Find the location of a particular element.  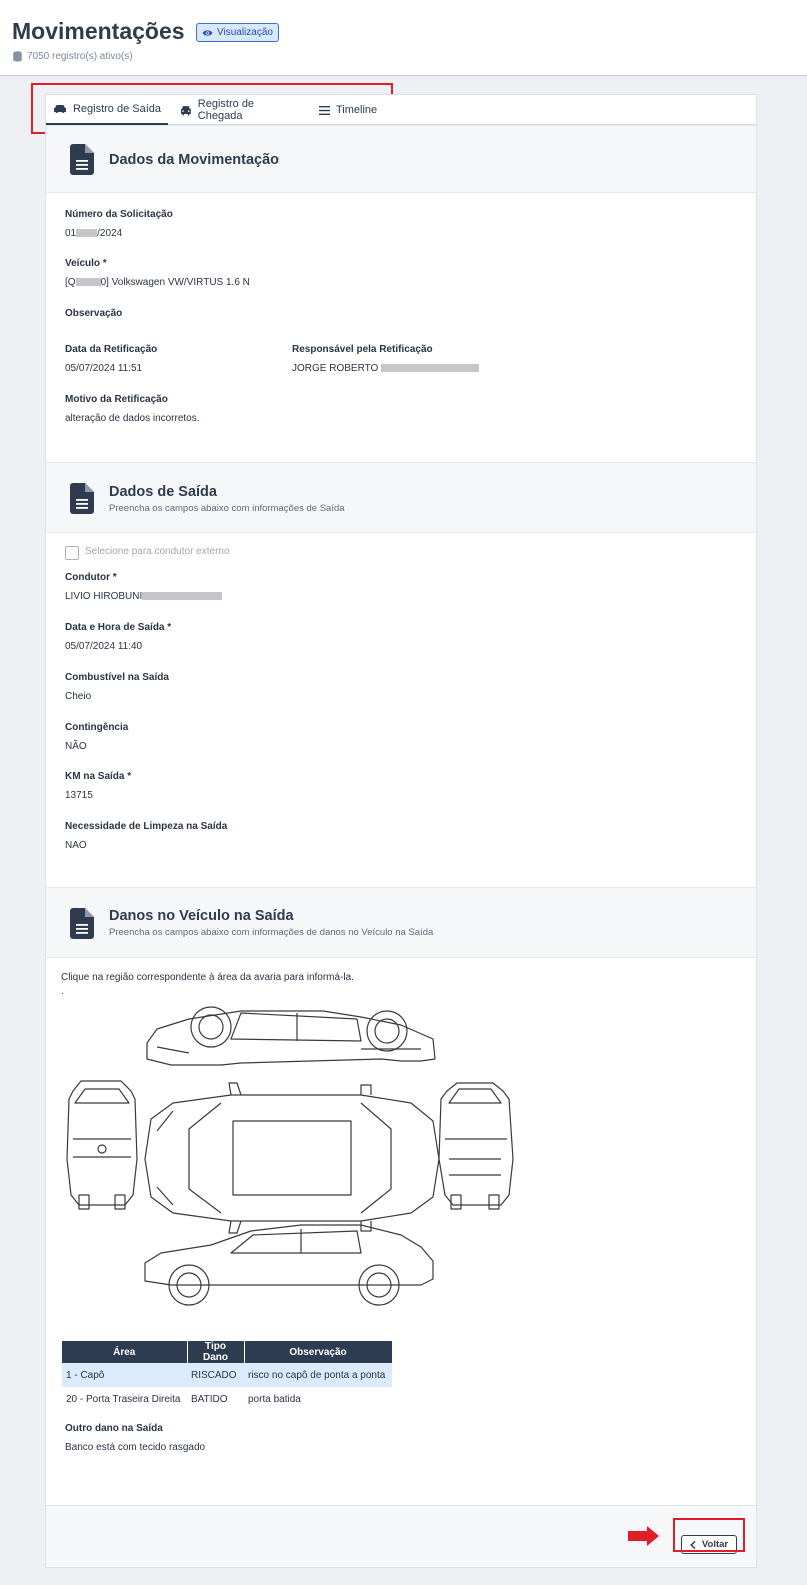

eye-icon is located at coordinates (207, 32).